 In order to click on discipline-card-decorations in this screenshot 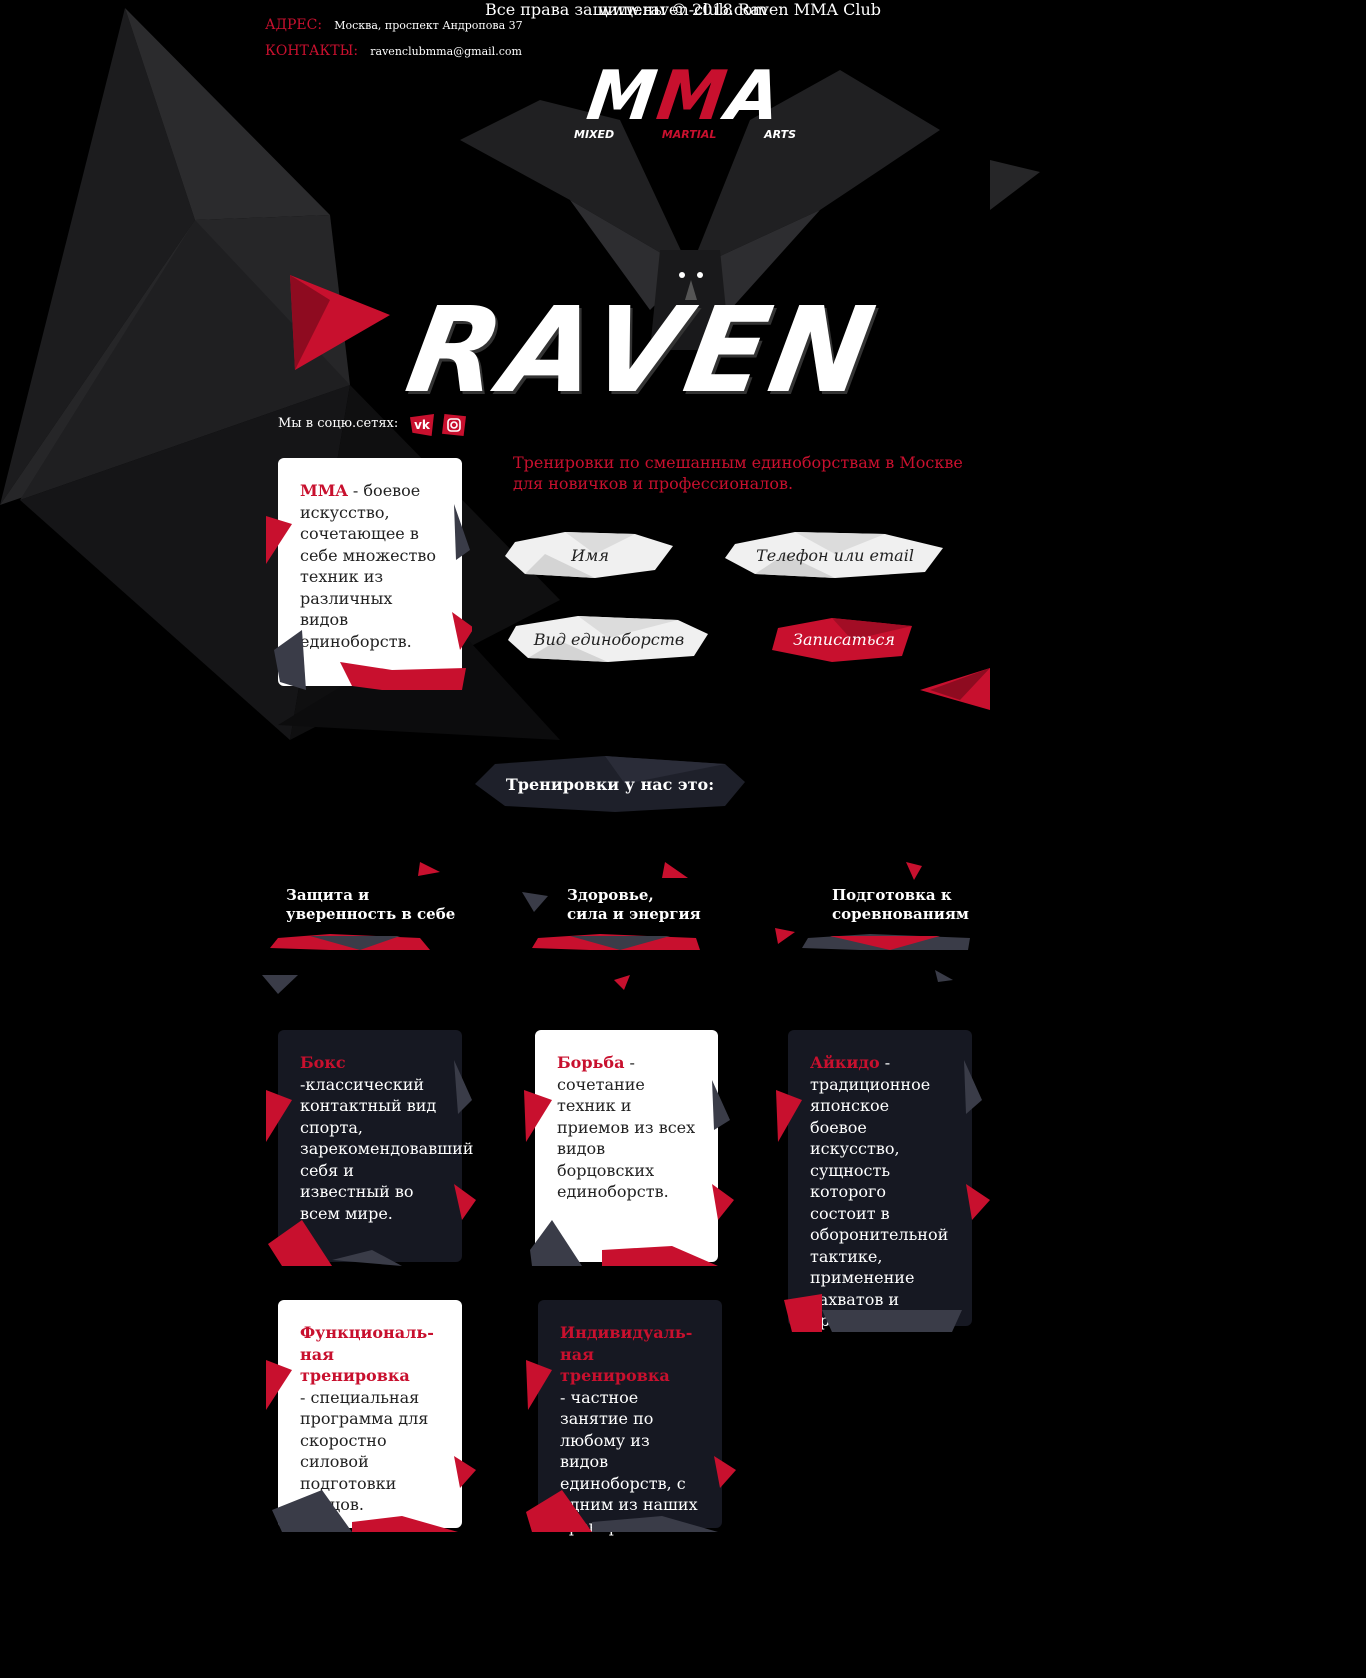, I will do `click(628, 1296)`.